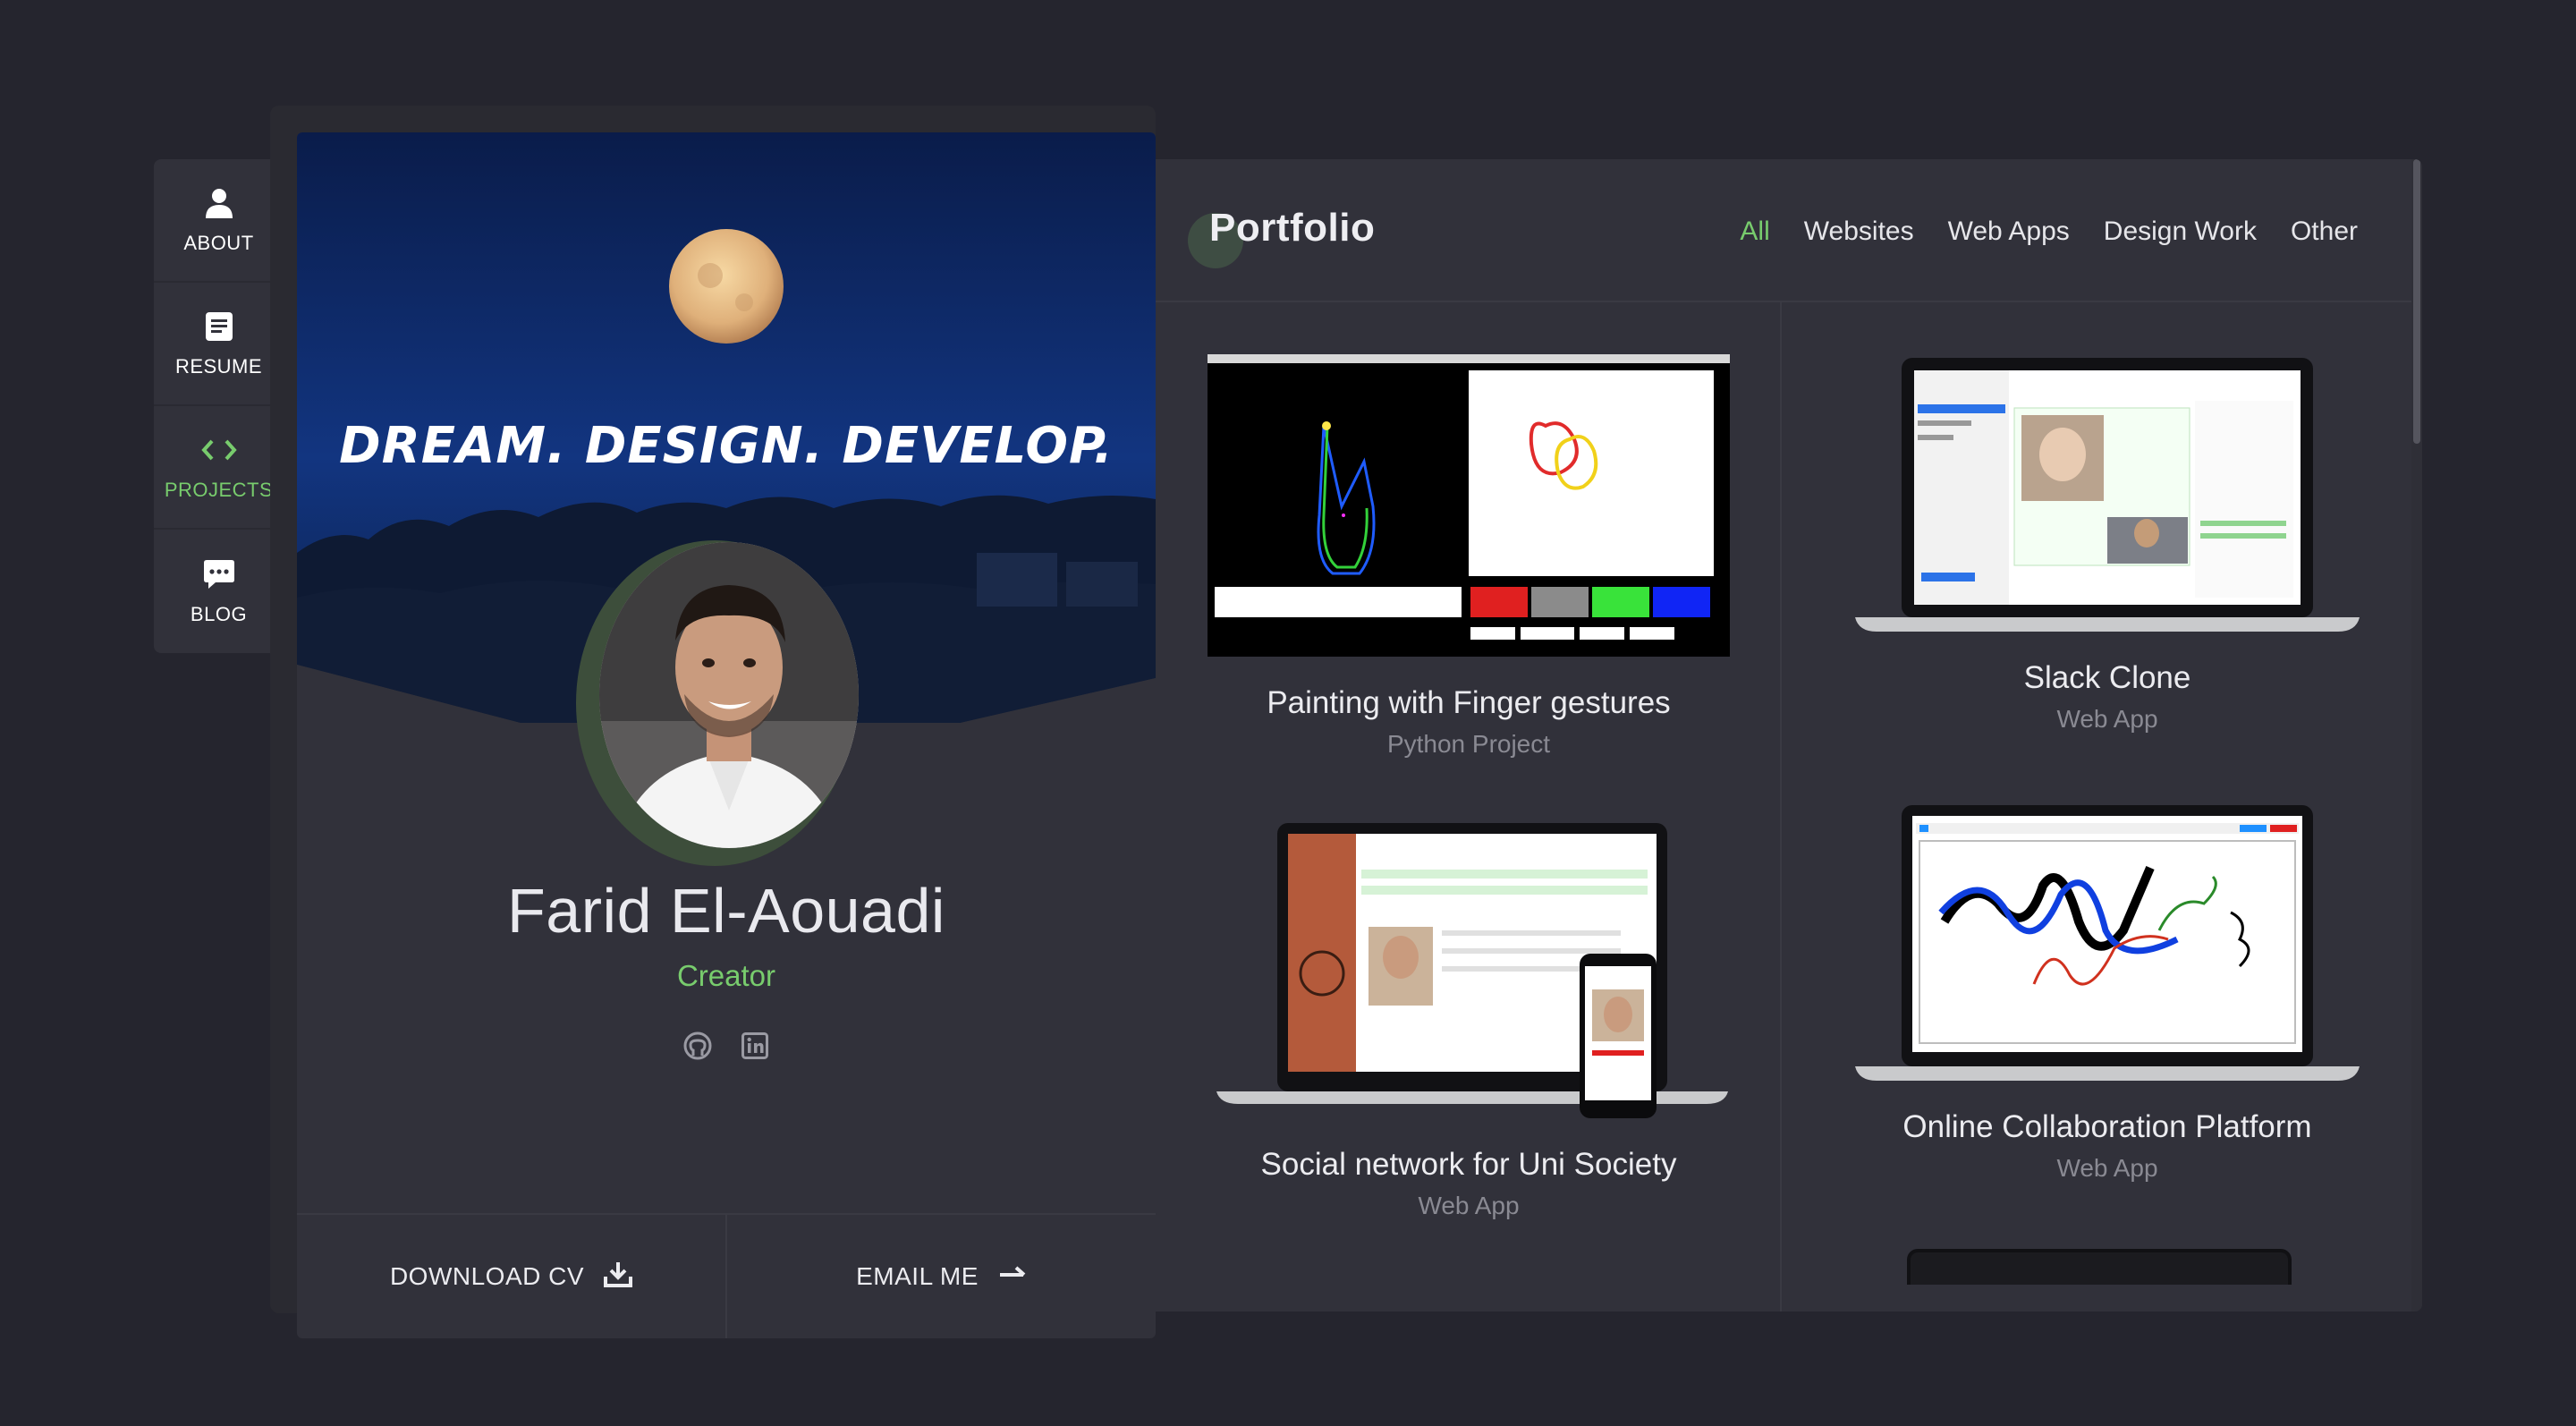 This screenshot has width=2576, height=1426. What do you see at coordinates (219, 614) in the screenshot?
I see `nav-item-label: BLOG` at bounding box center [219, 614].